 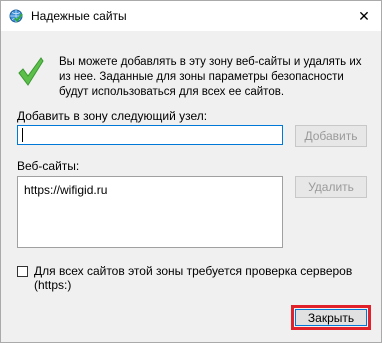 I want to click on remove-button: Удалить, so click(x=331, y=187).